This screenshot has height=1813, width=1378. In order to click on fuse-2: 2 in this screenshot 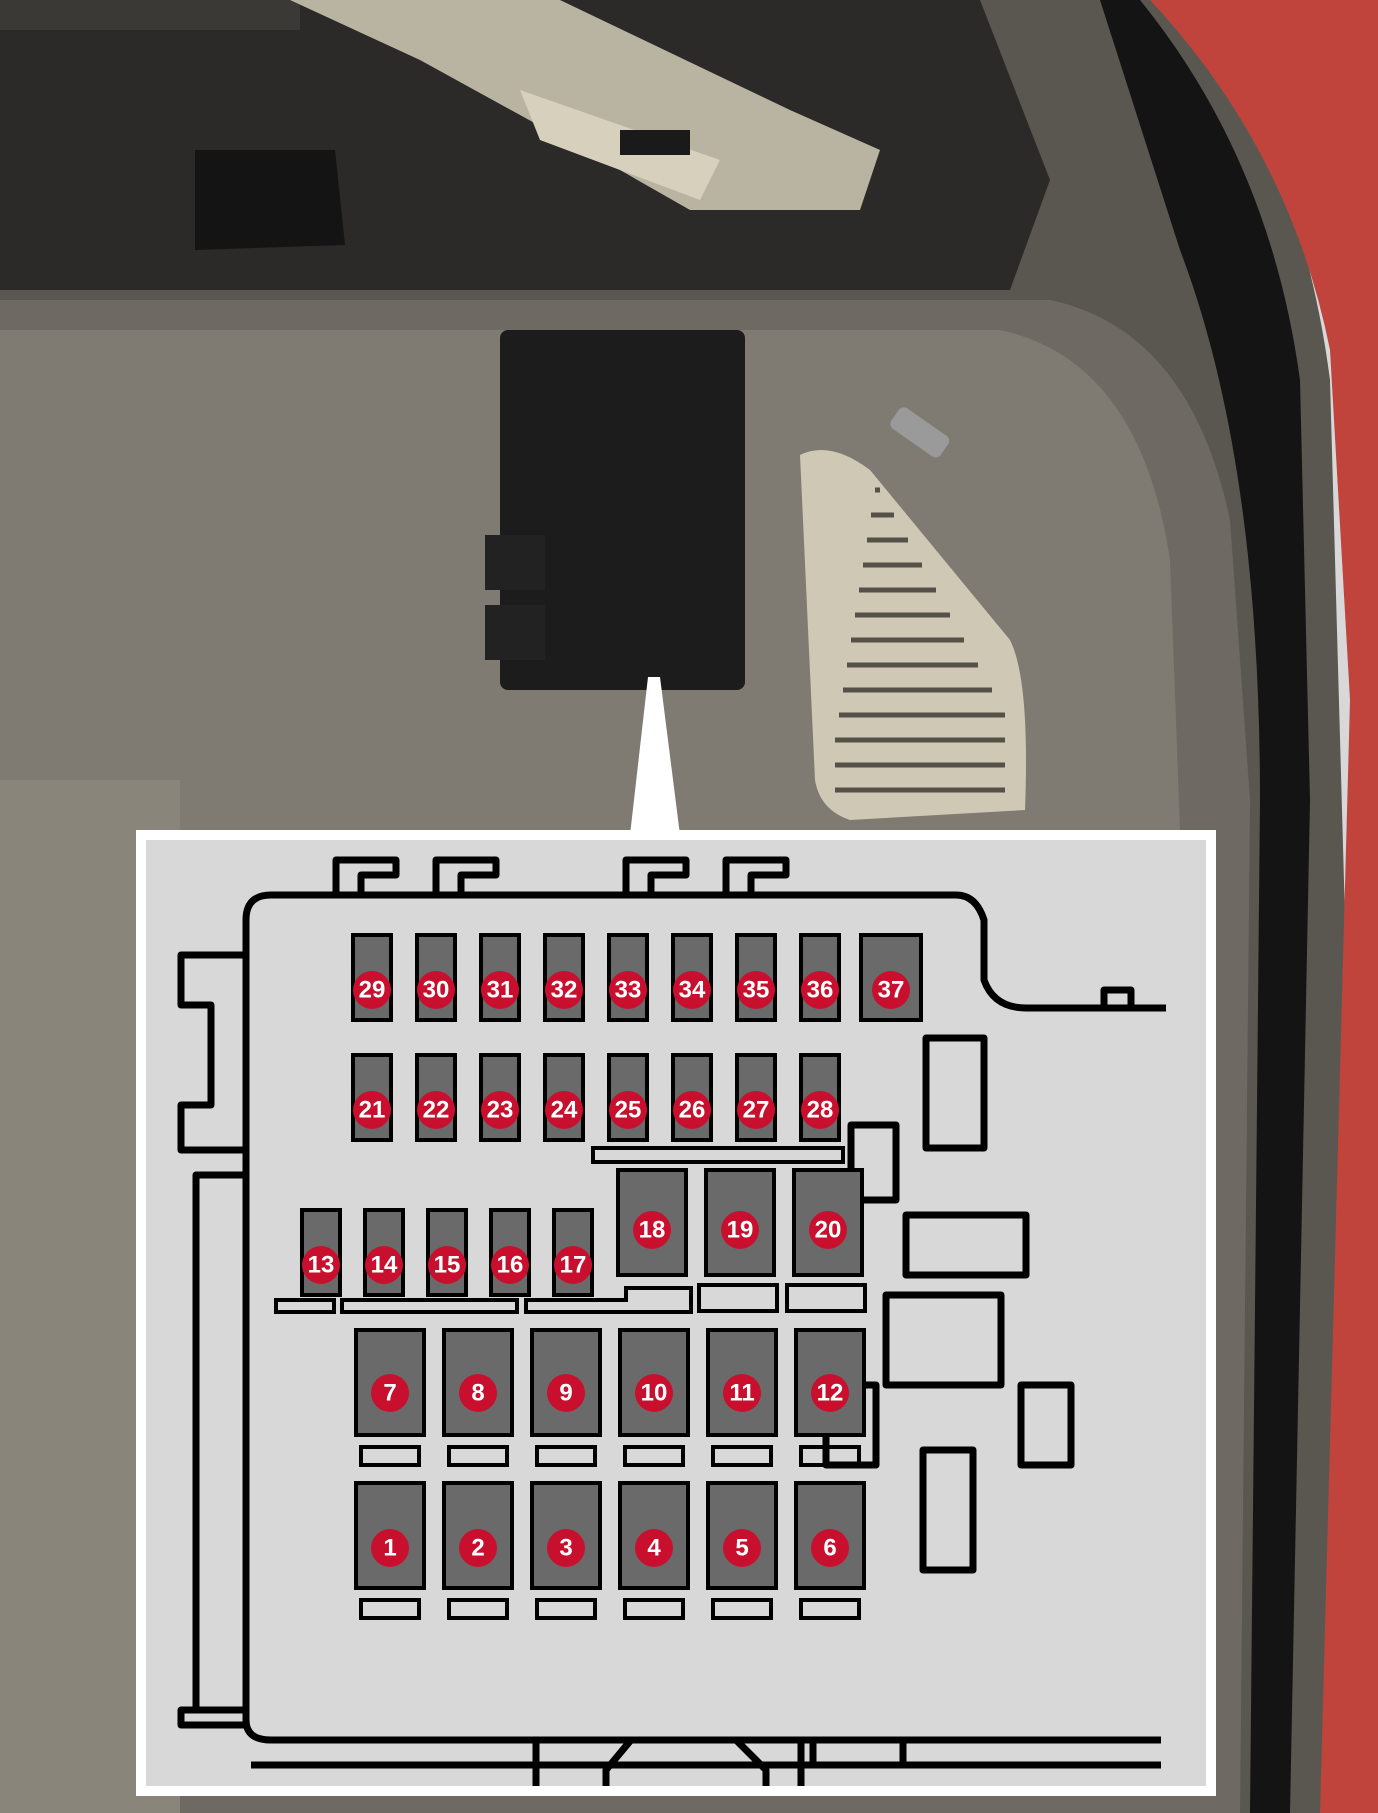, I will do `click(478, 1550)`.